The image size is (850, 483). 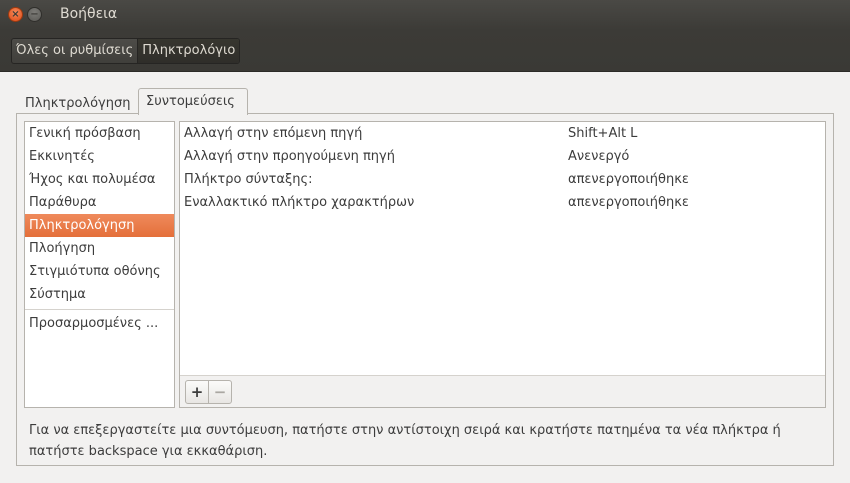 I want to click on category-divider, so click(x=99, y=309).